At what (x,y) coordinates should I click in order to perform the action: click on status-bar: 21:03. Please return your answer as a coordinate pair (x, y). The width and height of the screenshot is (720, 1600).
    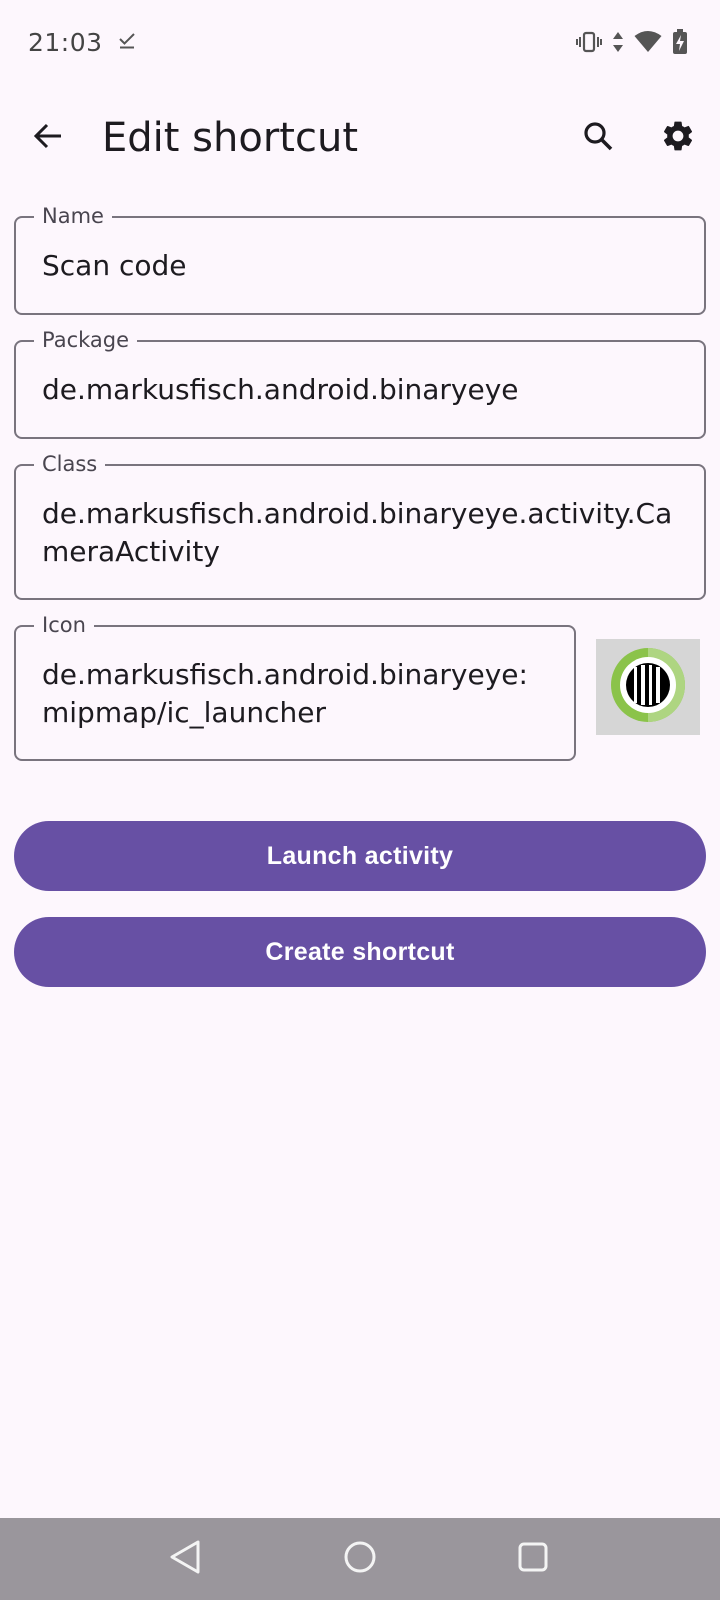
    Looking at the image, I should click on (360, 42).